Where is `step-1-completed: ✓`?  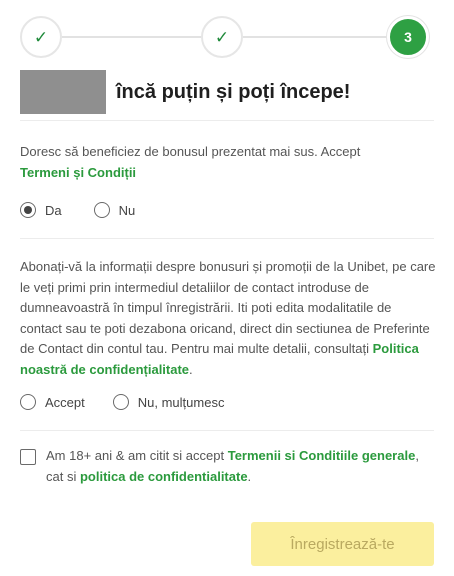 step-1-completed: ✓ is located at coordinates (41, 37).